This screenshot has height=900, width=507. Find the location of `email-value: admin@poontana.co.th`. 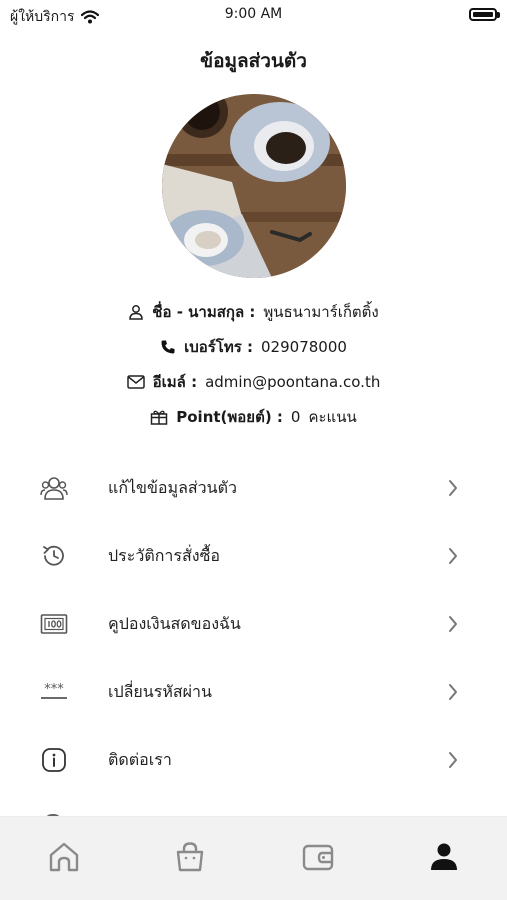

email-value: admin@poontana.co.th is located at coordinates (293, 382).